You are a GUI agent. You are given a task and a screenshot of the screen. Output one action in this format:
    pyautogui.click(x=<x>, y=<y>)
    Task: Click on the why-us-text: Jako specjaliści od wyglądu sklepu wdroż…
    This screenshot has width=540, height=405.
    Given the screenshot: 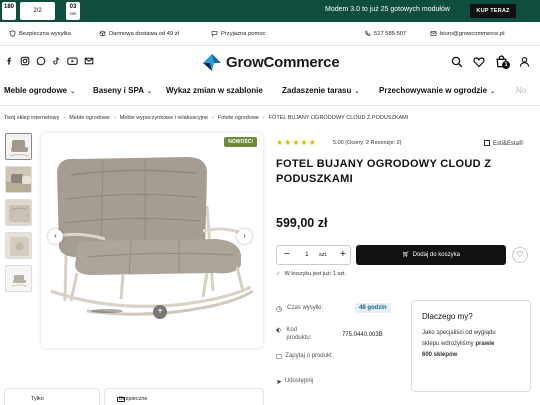 What is the action you would take?
    pyautogui.click(x=475, y=344)
    